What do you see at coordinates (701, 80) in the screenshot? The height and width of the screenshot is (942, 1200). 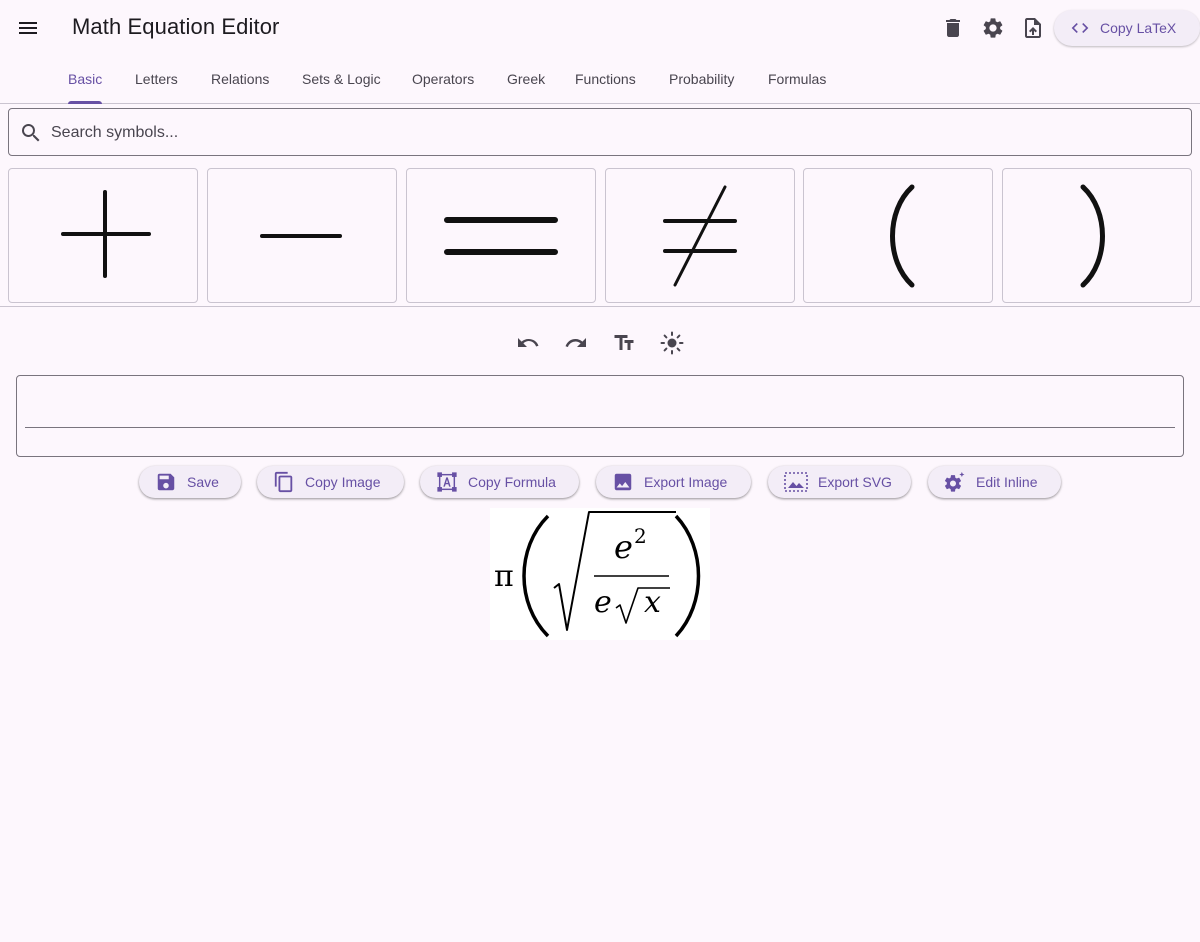 I see `tab-probability: Probability` at bounding box center [701, 80].